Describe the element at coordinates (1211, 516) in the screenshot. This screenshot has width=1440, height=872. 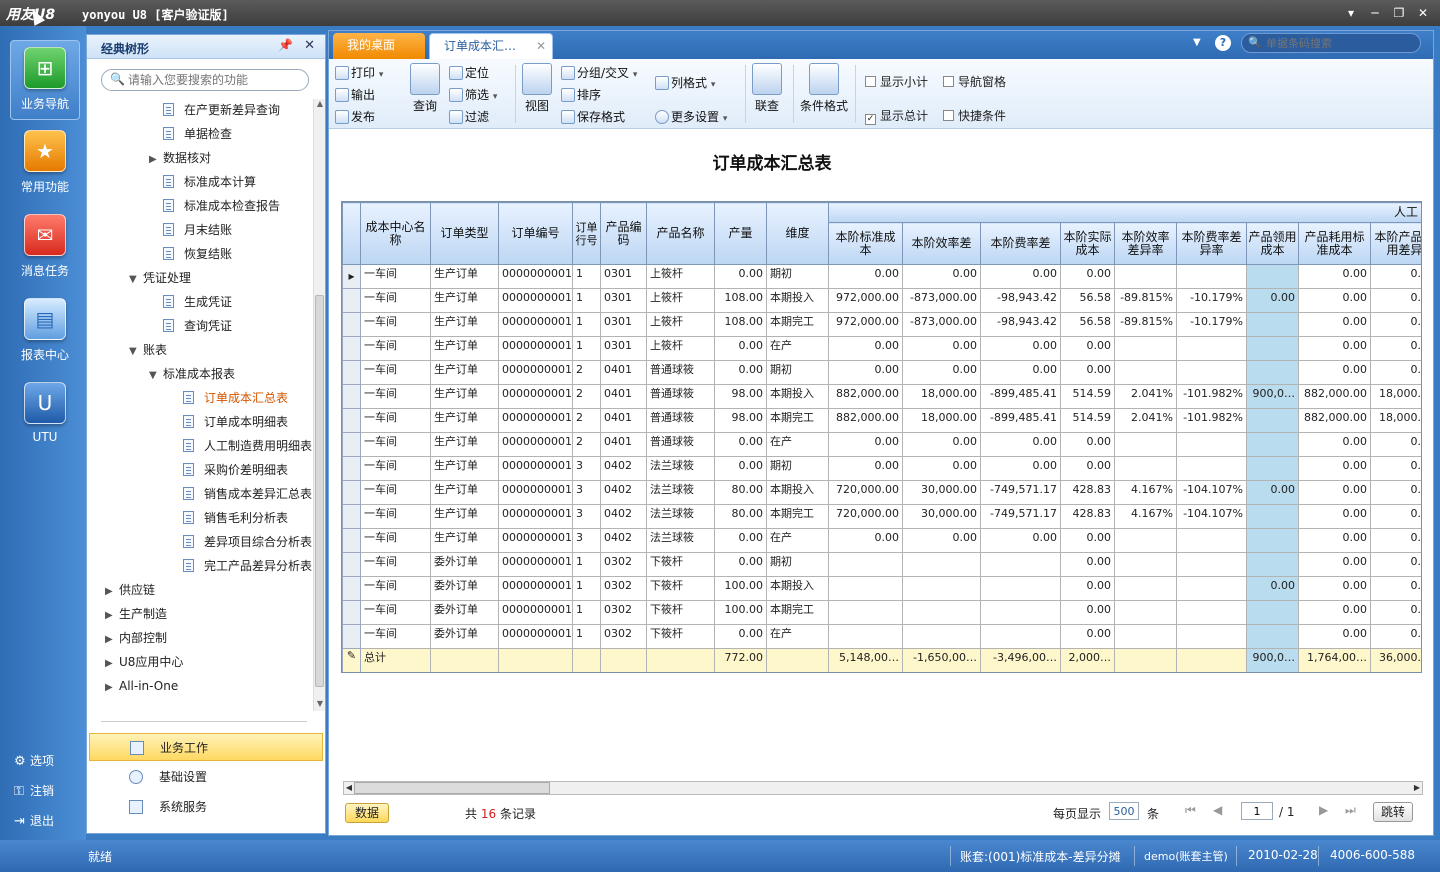
I see `table-cell: -104.107%` at that location.